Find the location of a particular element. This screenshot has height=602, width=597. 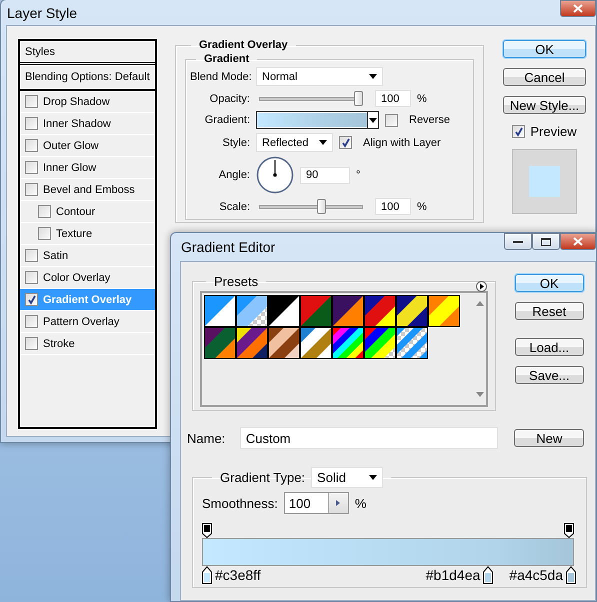

section-title: Gradient Overlay is located at coordinates (243, 45).